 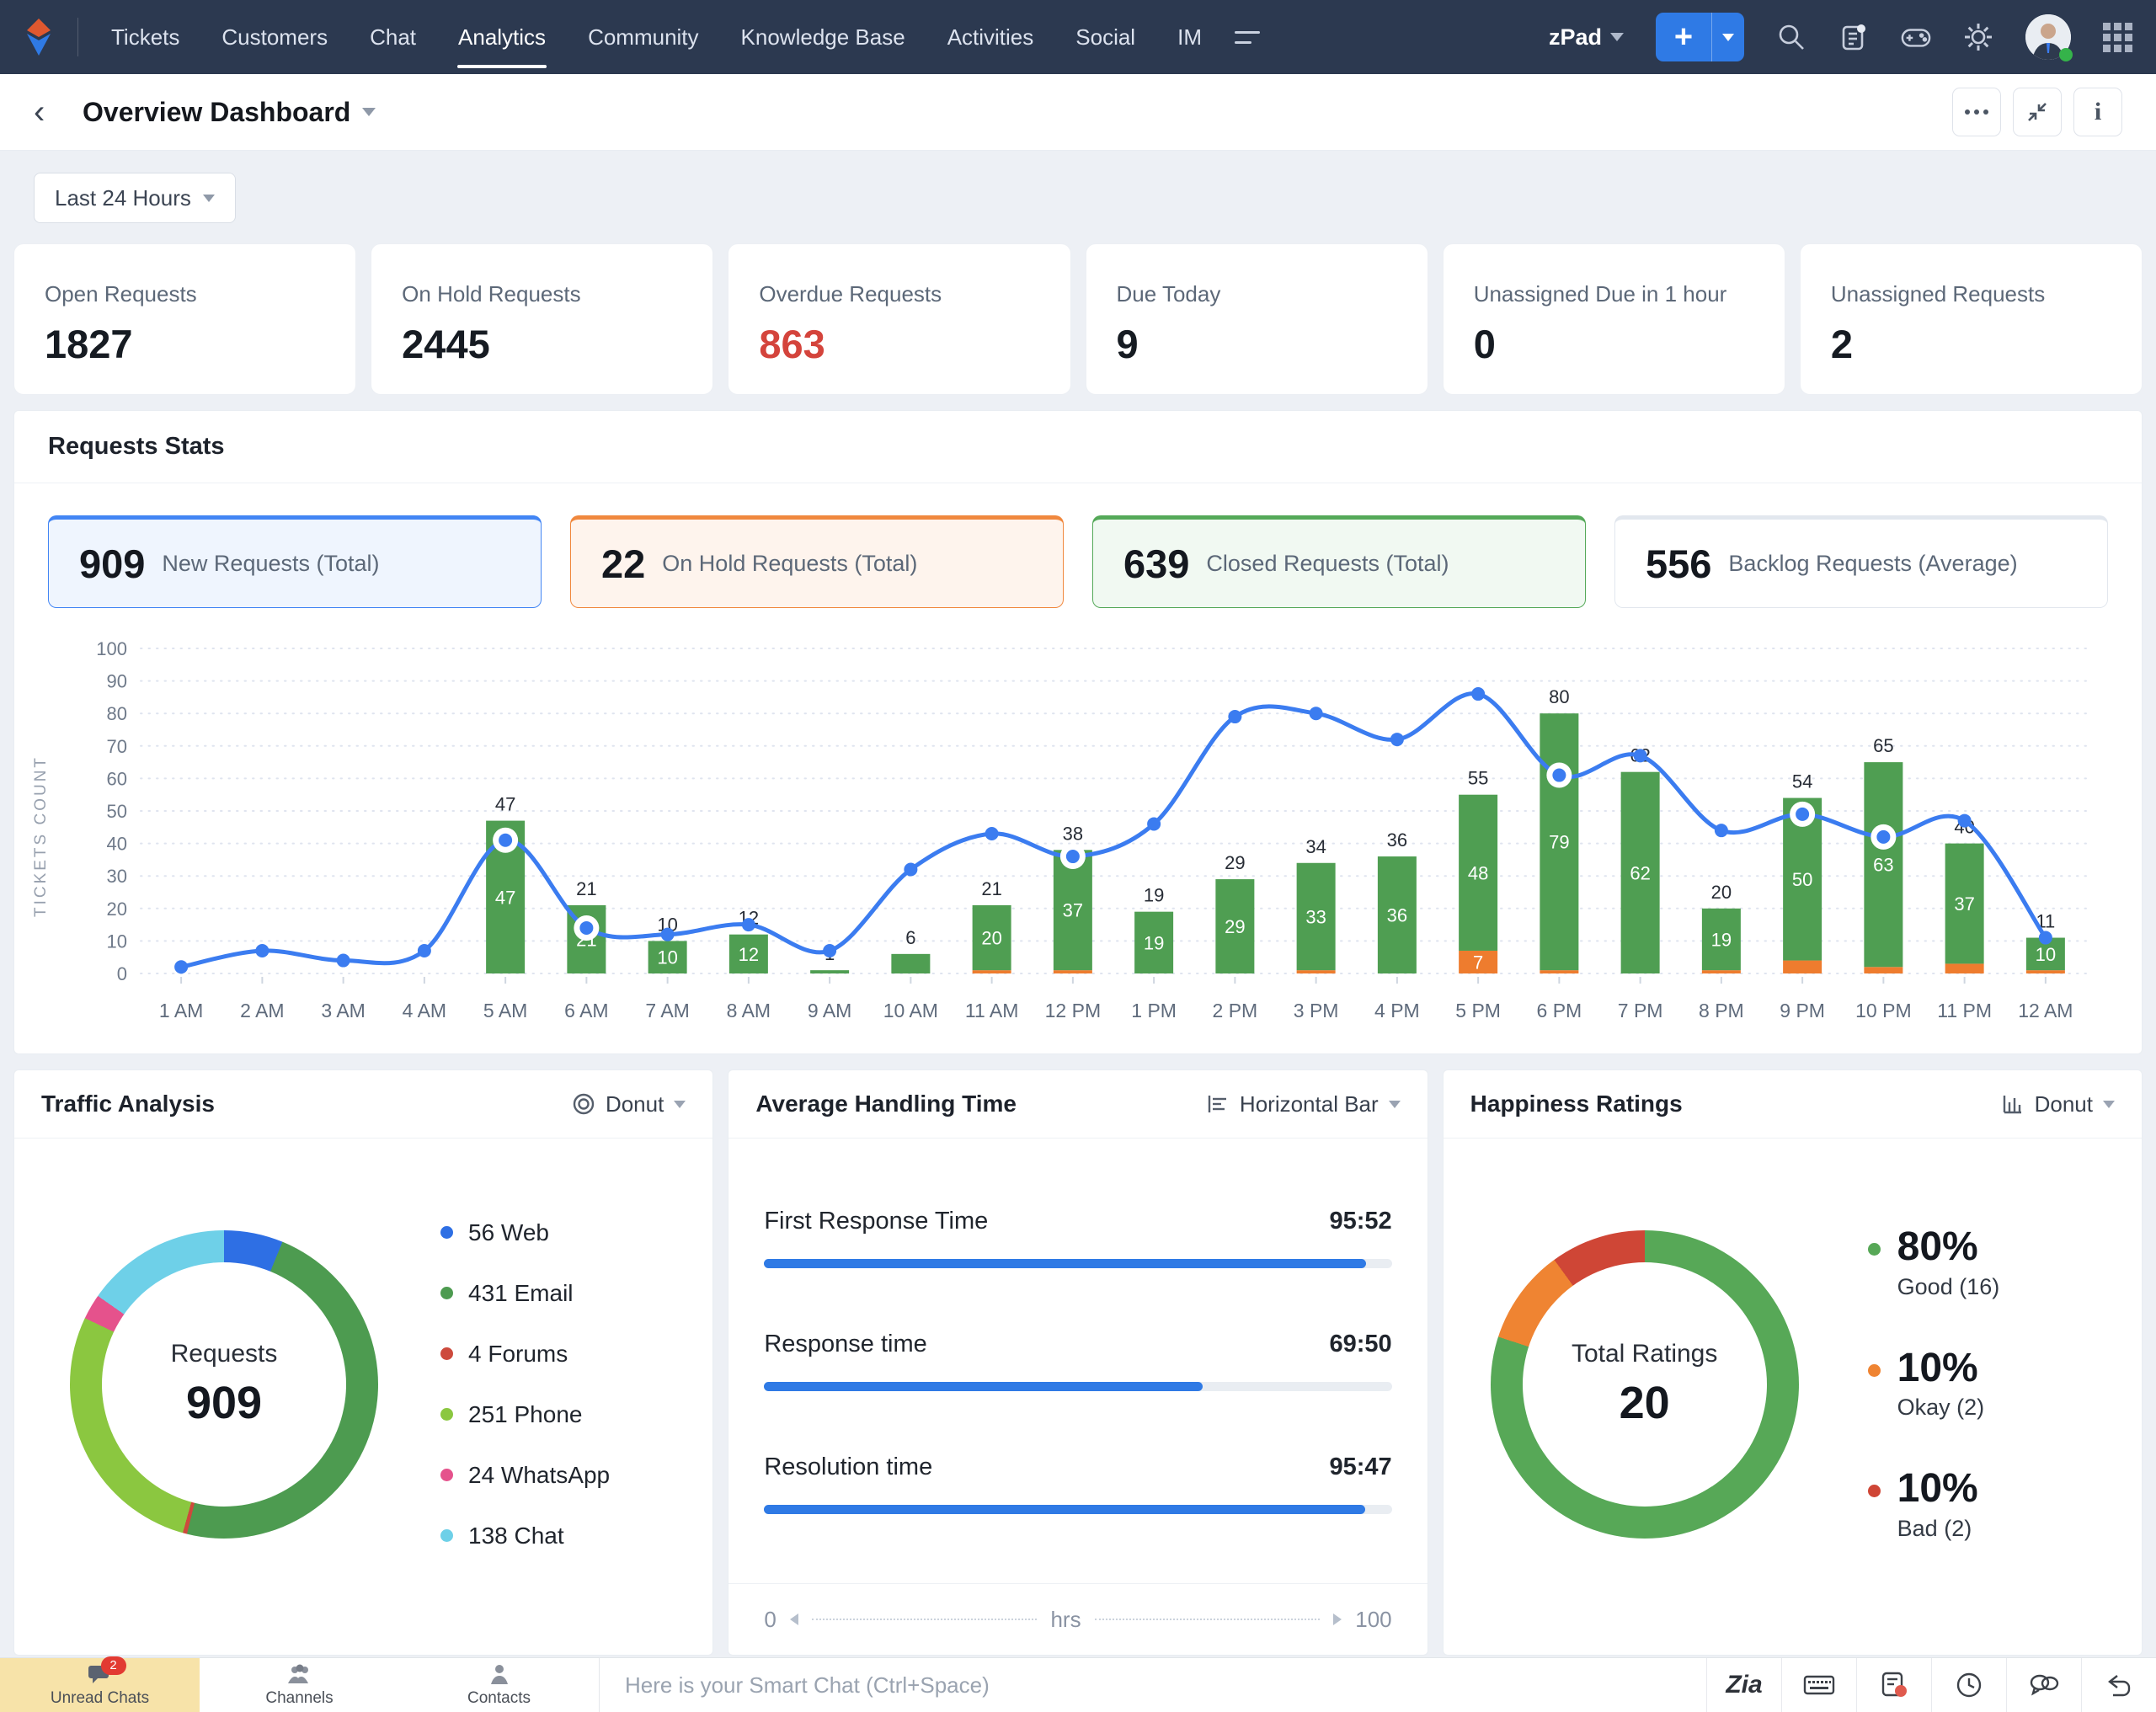 What do you see at coordinates (41, 836) in the screenshot?
I see `y-axis-label: TICKETS COUNT` at bounding box center [41, 836].